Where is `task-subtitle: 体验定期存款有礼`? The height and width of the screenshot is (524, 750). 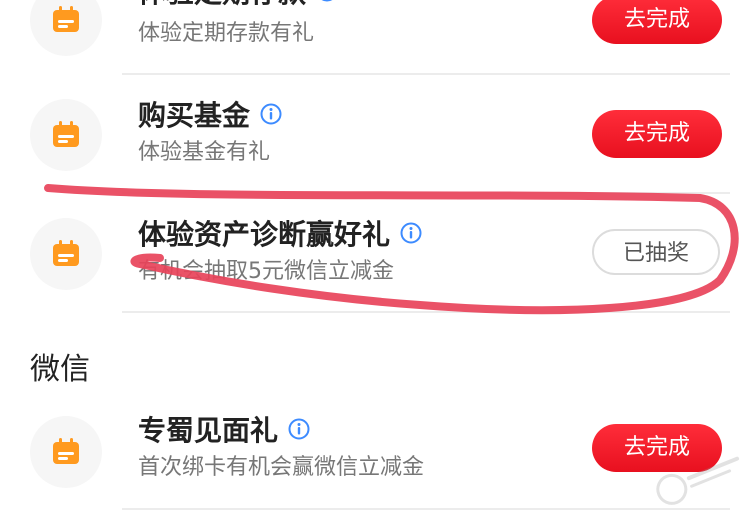
task-subtitle: 体验定期存款有礼 is located at coordinates (226, 33).